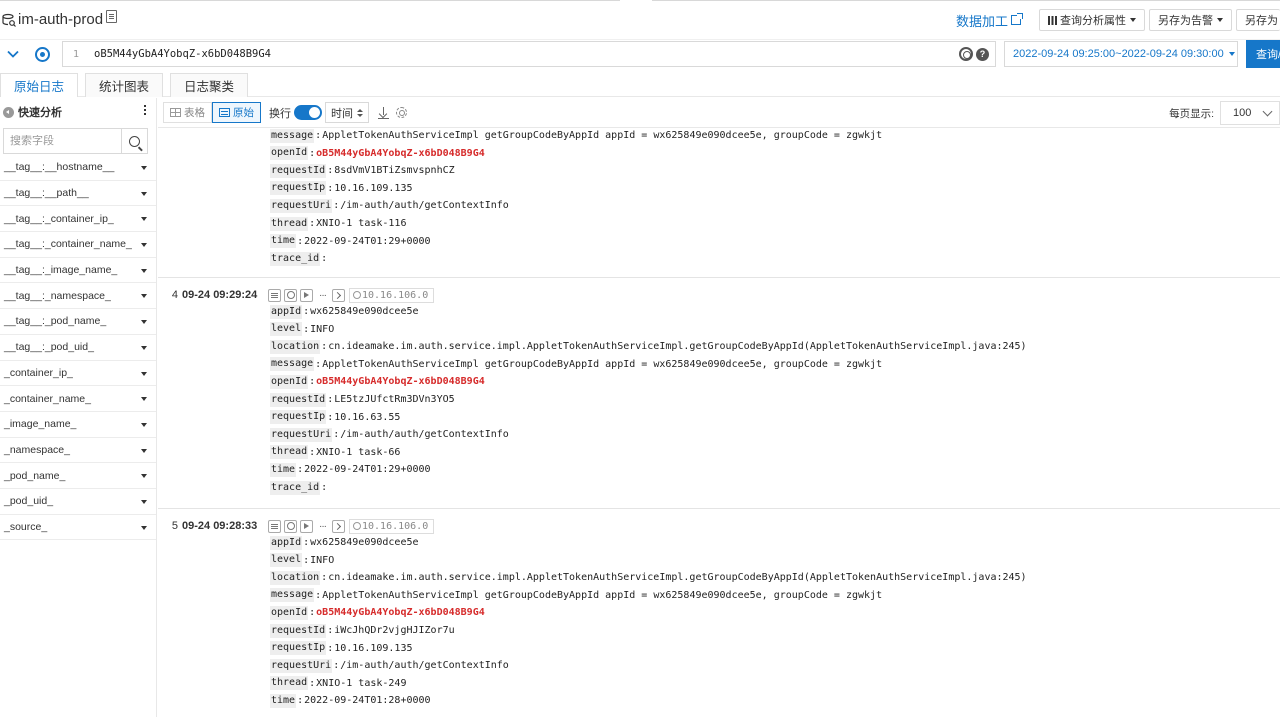  I want to click on field-item: _image_name_, so click(78, 425).